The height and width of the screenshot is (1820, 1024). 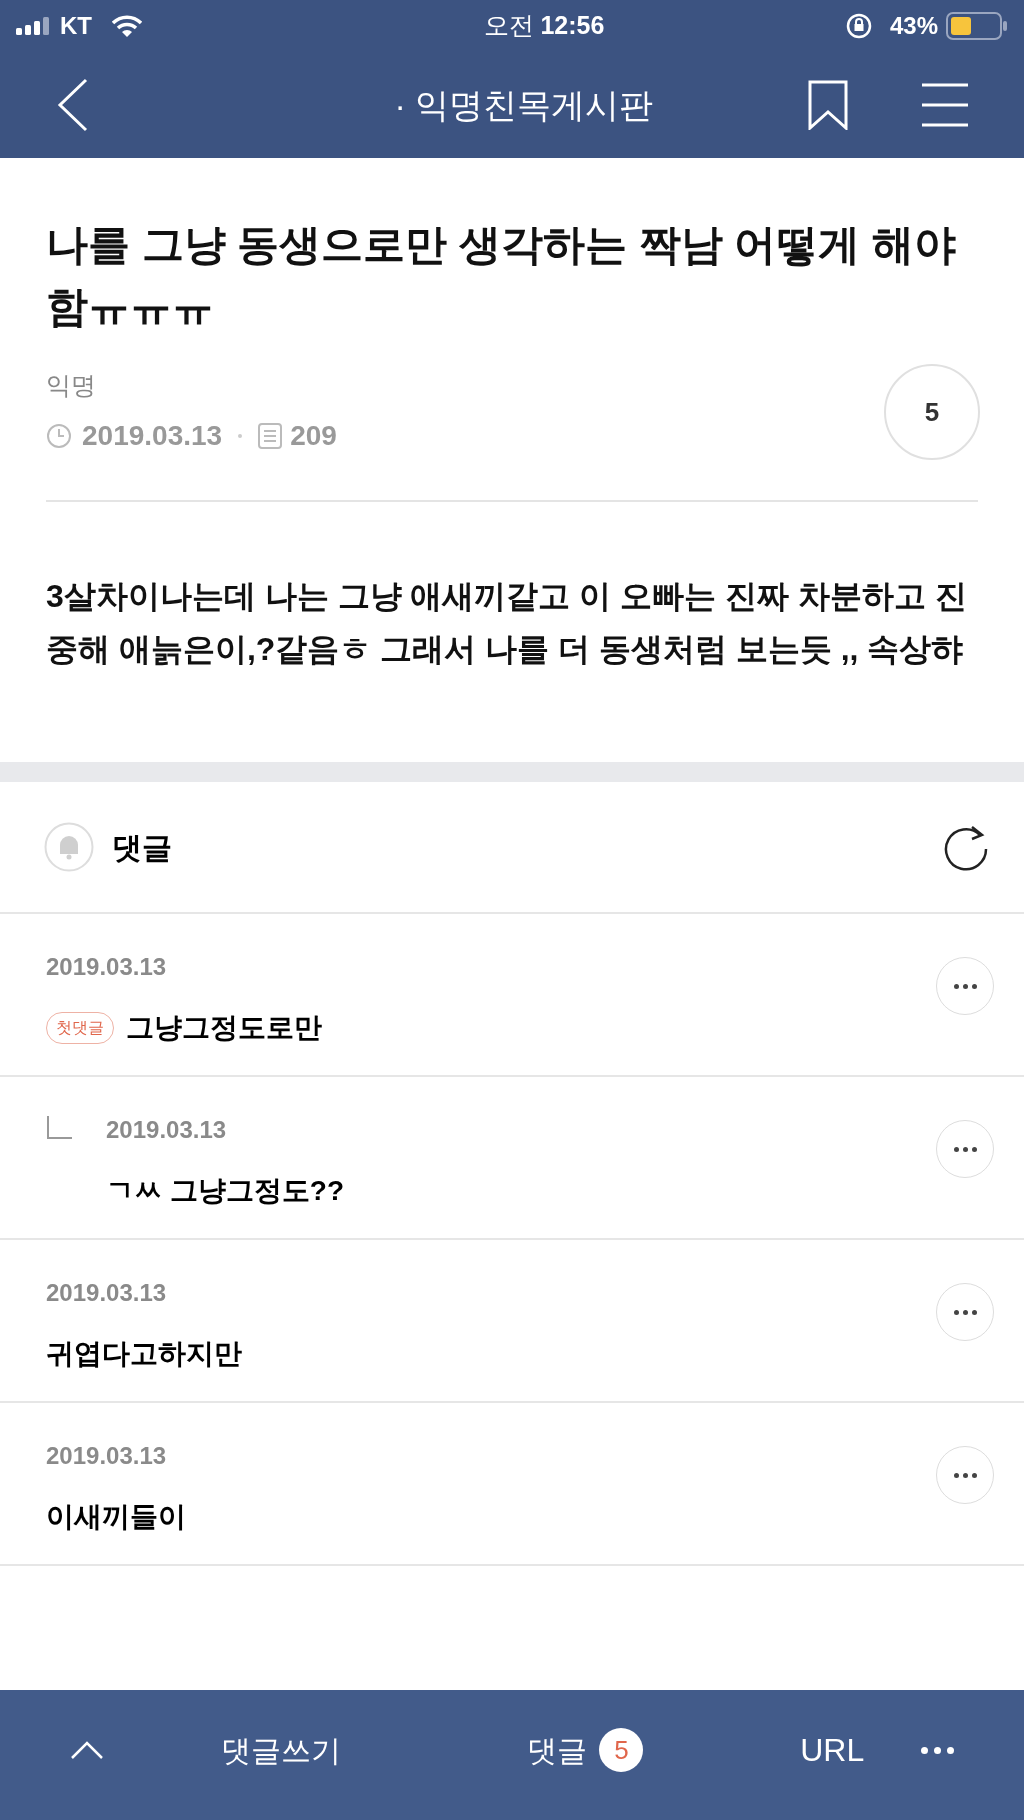 What do you see at coordinates (127, 26) in the screenshot?
I see `wifi-icon` at bounding box center [127, 26].